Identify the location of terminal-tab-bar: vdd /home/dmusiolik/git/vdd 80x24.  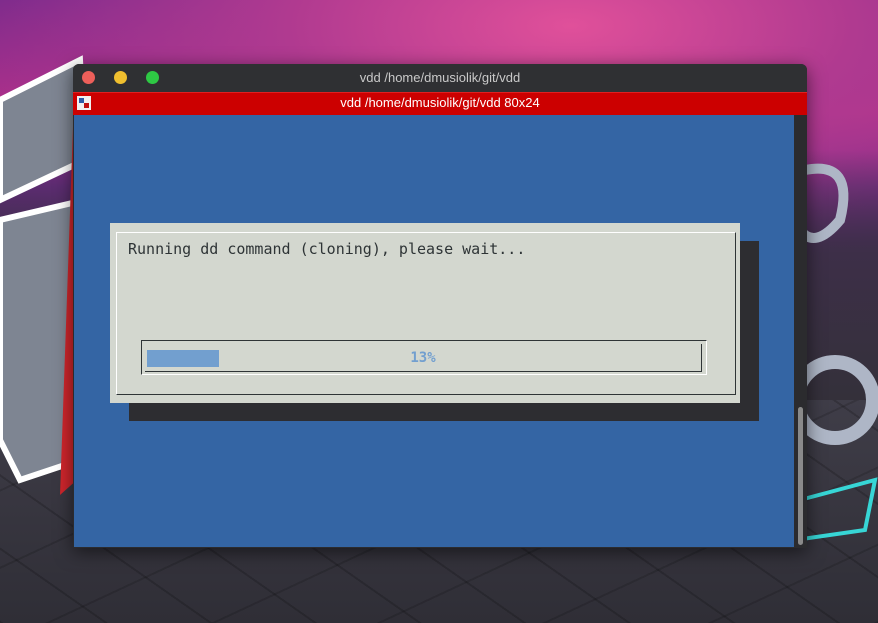
(440, 103).